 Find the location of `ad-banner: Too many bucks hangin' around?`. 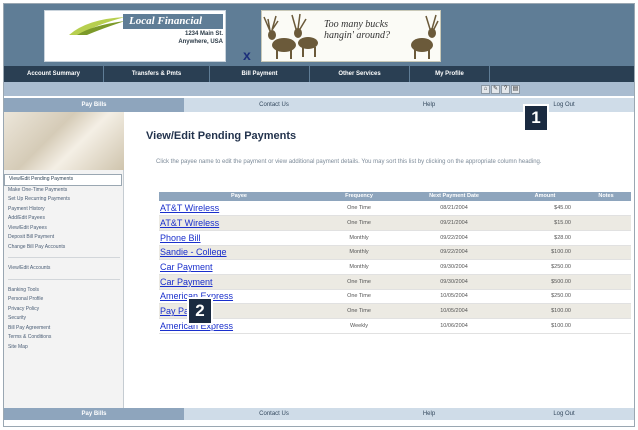

ad-banner: Too many bucks hangin' around? is located at coordinates (351, 36).